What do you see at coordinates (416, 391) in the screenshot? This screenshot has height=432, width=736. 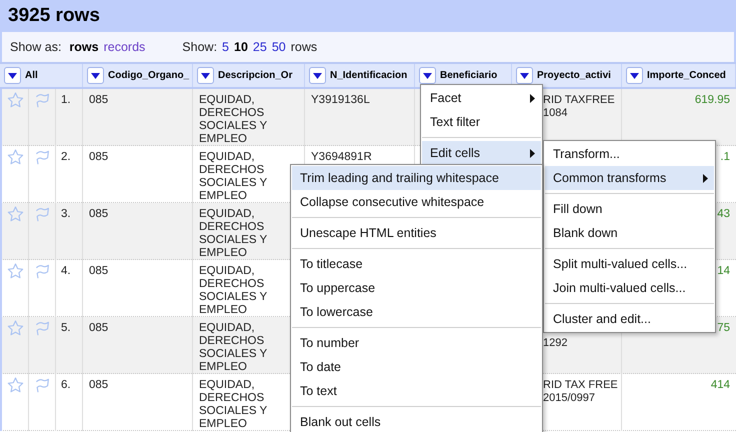 I see `menu-item: To text` at bounding box center [416, 391].